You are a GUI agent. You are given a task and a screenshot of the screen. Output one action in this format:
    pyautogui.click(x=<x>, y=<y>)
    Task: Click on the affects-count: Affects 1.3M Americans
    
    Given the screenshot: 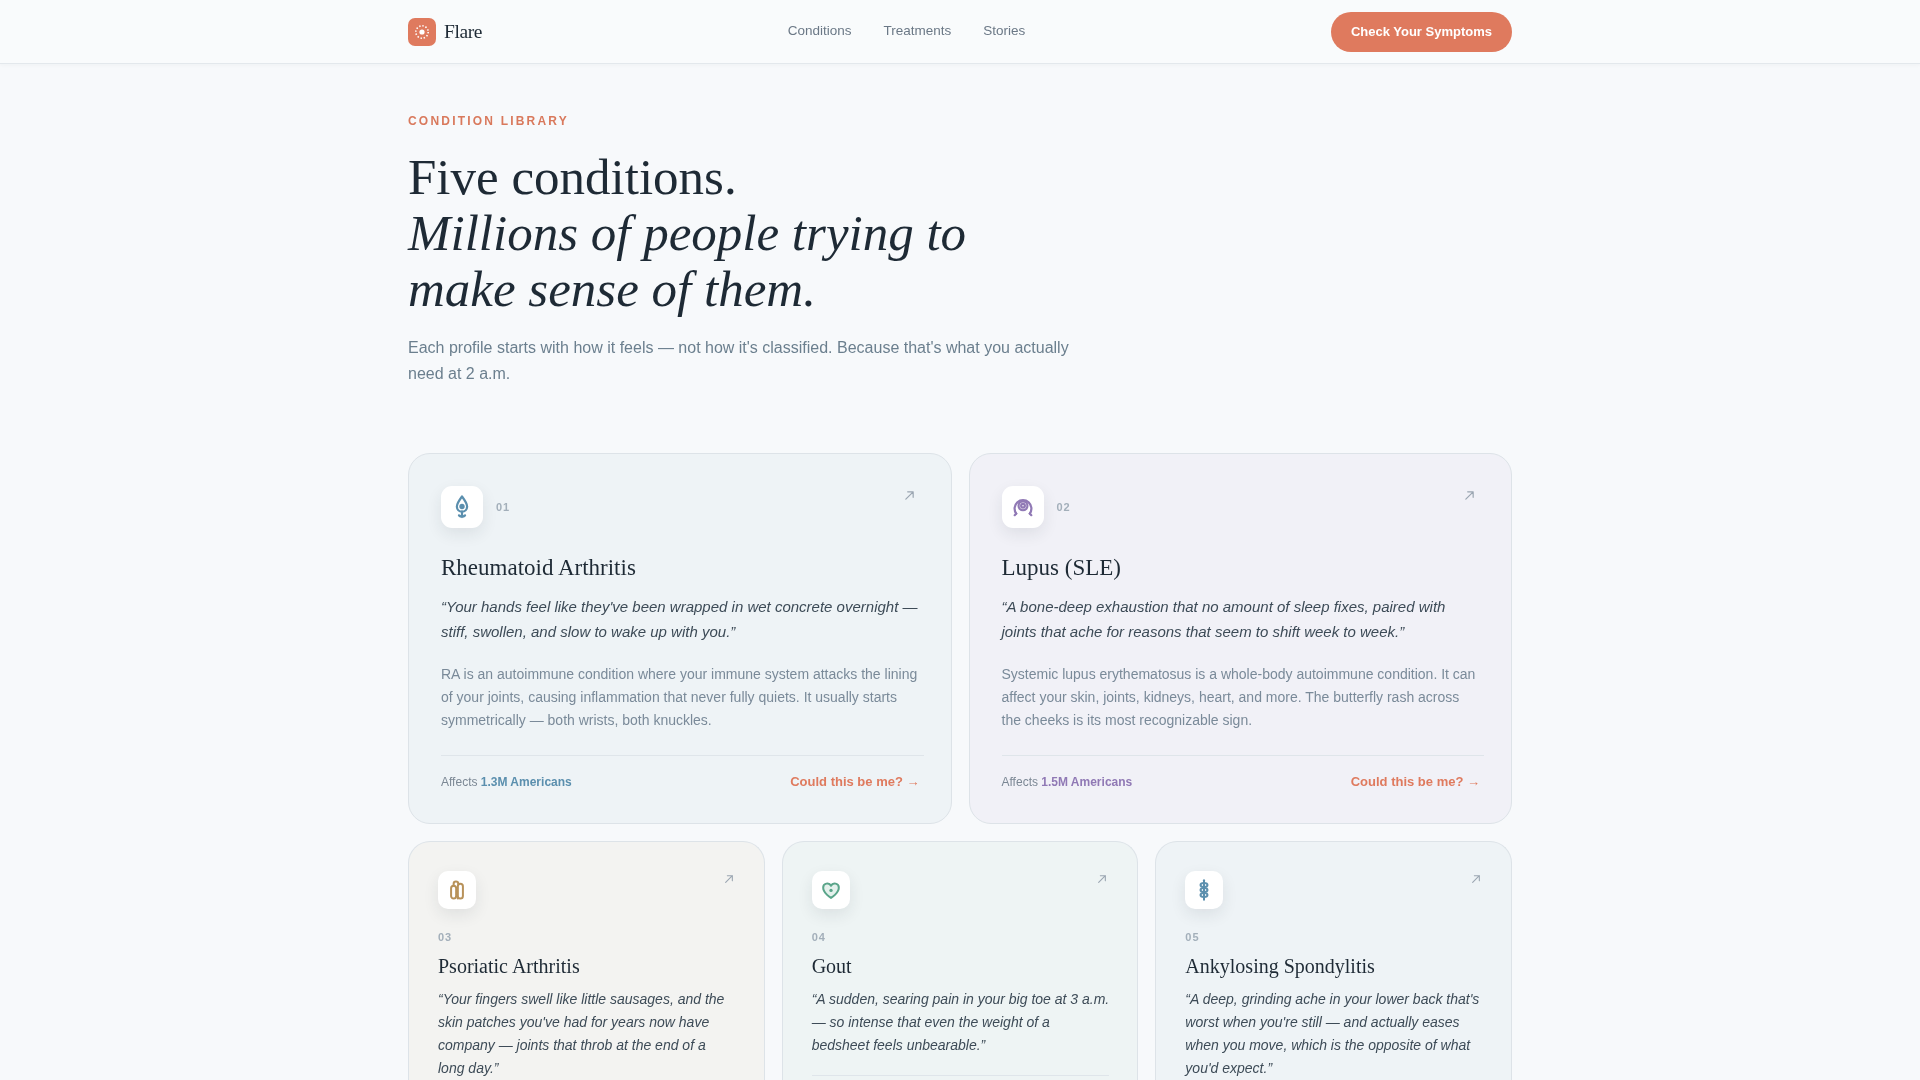 What is the action you would take?
    pyautogui.click(x=506, y=782)
    